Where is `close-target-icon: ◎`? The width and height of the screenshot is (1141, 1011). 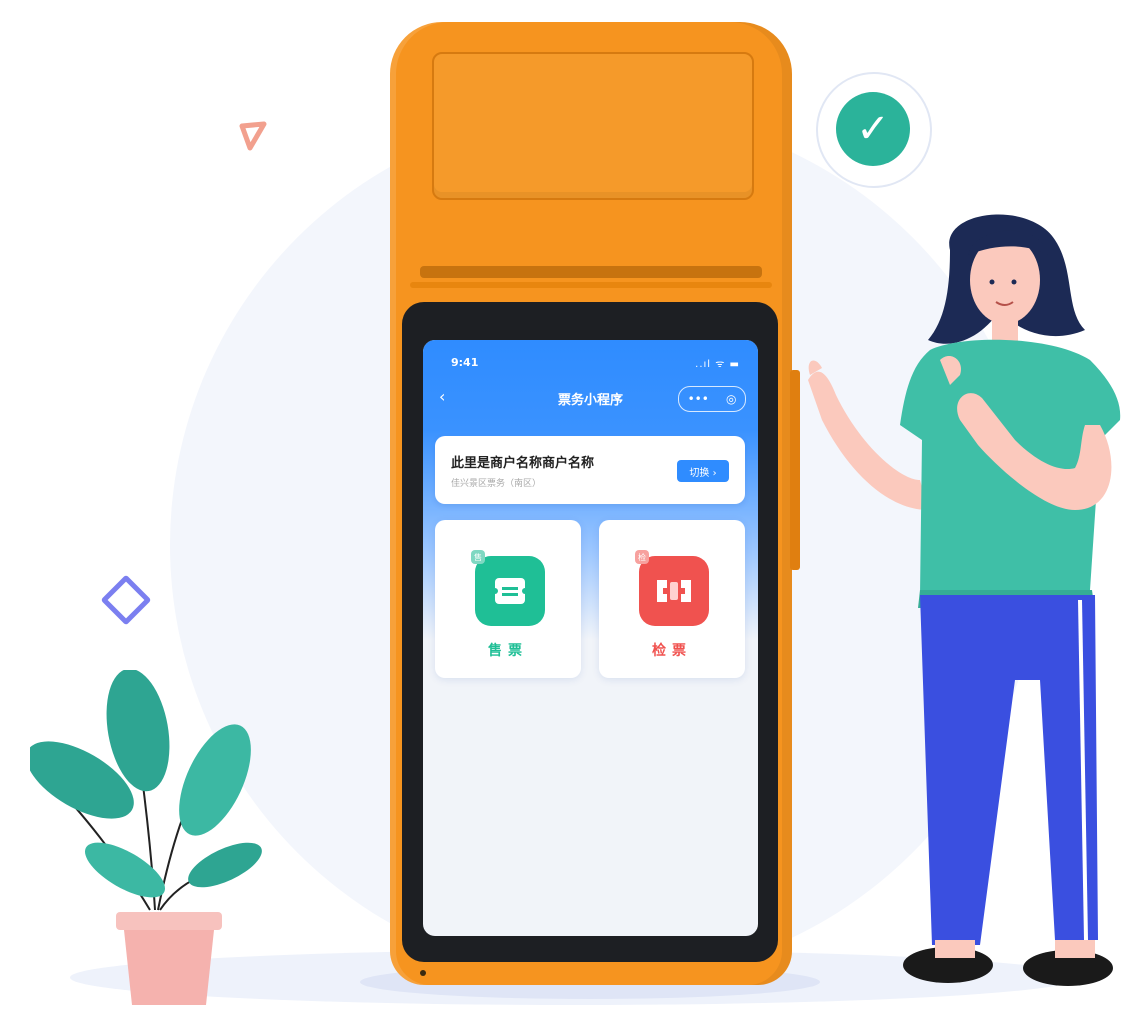
close-target-icon: ◎ is located at coordinates (731, 399).